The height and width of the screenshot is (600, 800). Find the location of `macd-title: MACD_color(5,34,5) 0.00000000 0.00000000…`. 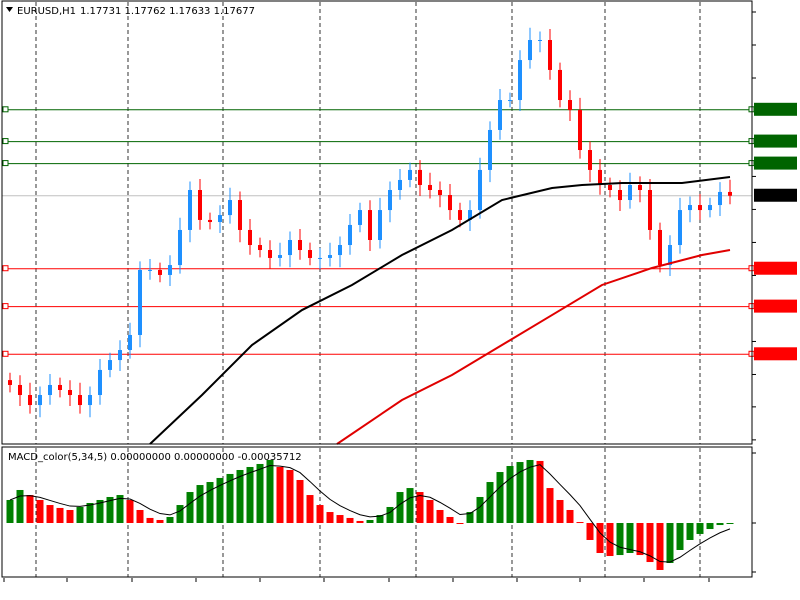

macd-title: MACD_color(5,34,5) 0.00000000 0.00000000… is located at coordinates (155, 457).